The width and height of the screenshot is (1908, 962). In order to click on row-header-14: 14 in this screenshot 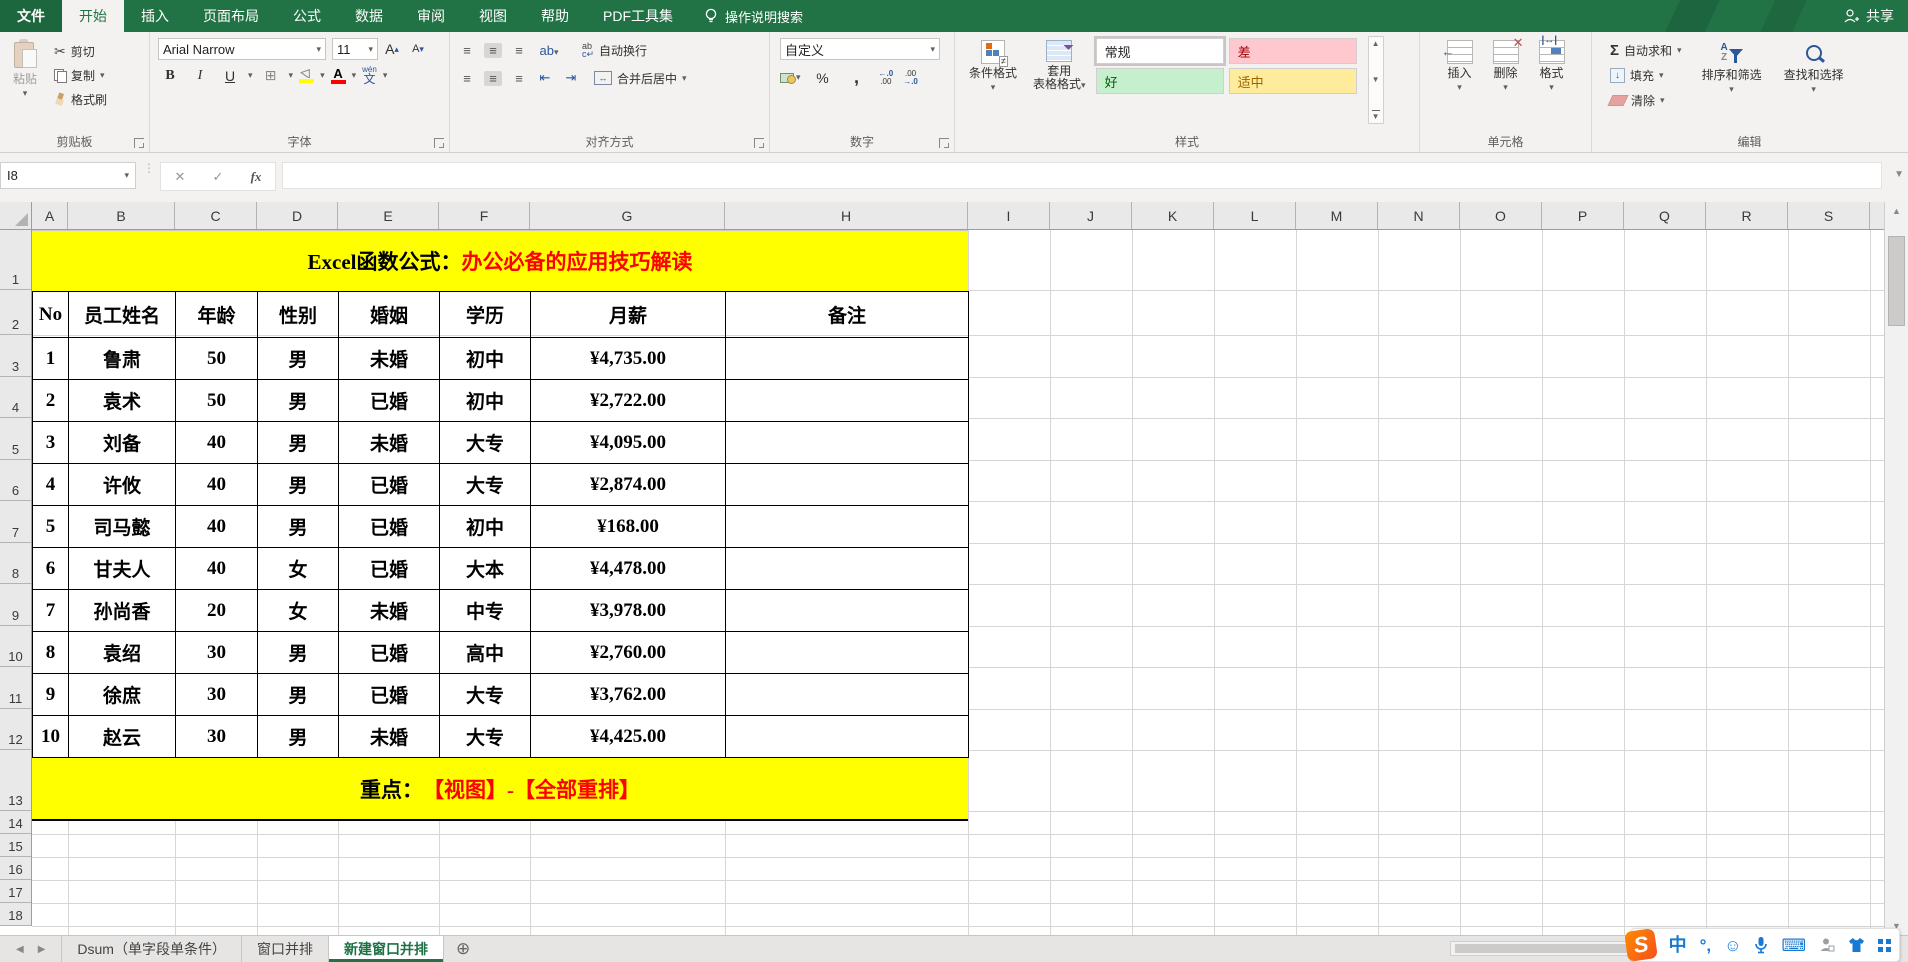, I will do `click(15, 822)`.